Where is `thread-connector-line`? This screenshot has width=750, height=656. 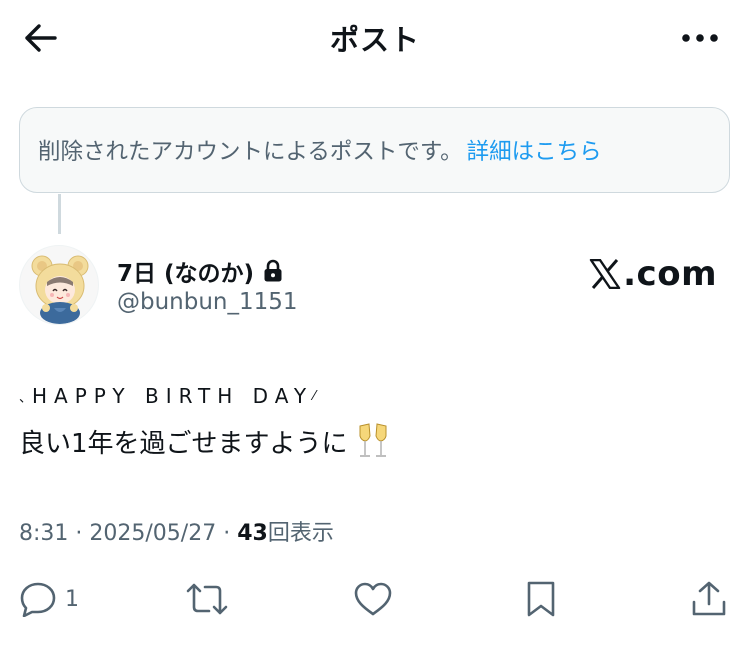
thread-connector-line is located at coordinates (59, 214).